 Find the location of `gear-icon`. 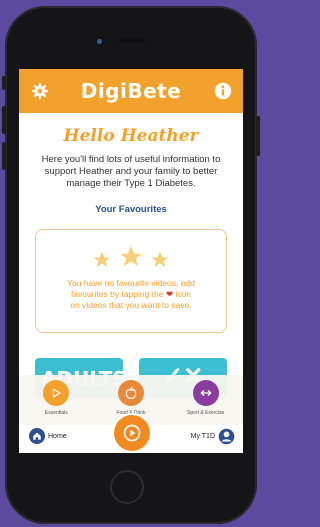

gear-icon is located at coordinates (40, 91).